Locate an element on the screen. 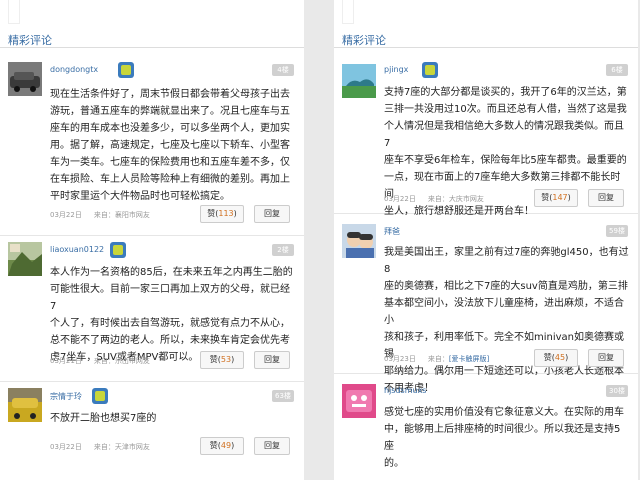 Image resolution: width=640 pixels, height=480 pixels. comment-line: 我是美国出王，家里之前有过7座的奔驰gl450，也有过8 is located at coordinates (506, 261).